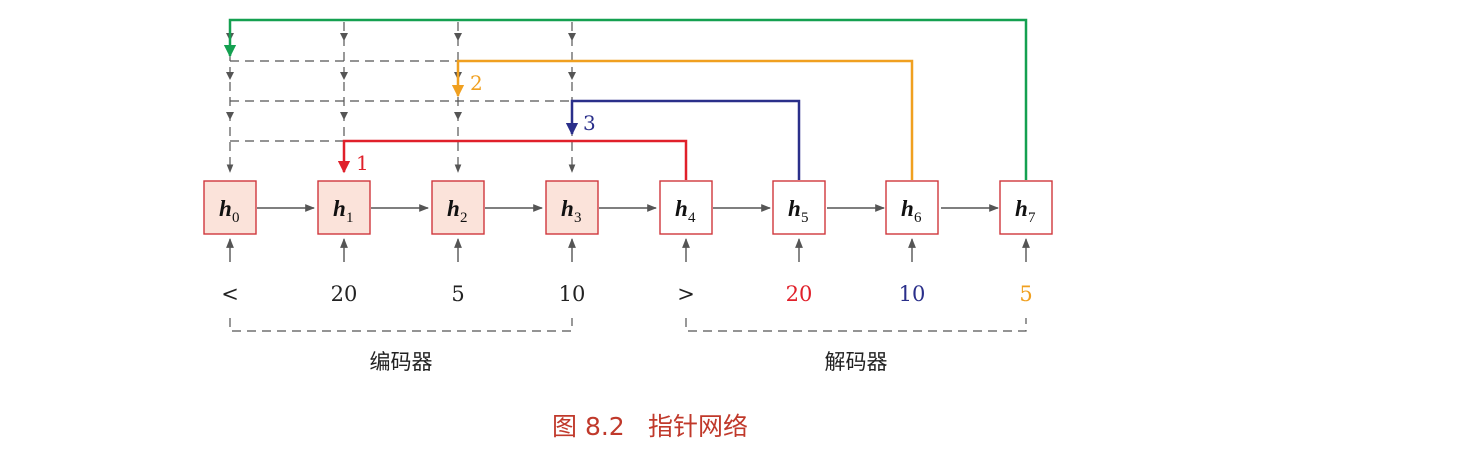 The width and height of the screenshot is (1471, 453). I want to click on hidden-state-decoder-3: h7, so click(1026, 207).